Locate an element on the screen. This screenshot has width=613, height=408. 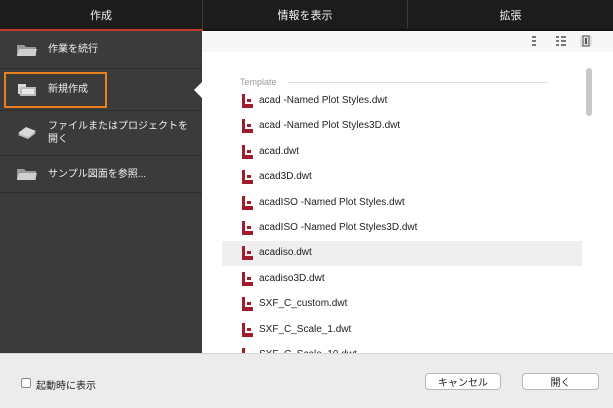
tab-info: 情報を表示 is located at coordinates (305, 14).